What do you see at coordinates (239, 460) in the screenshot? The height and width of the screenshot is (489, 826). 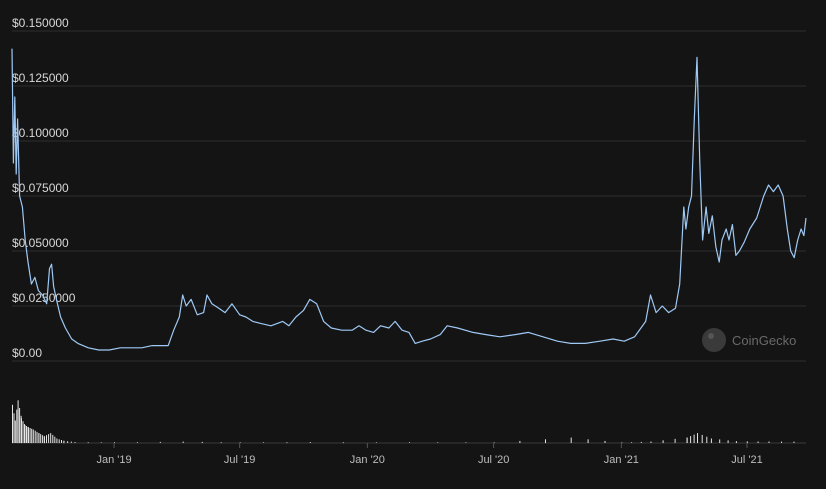 I see `x-tick-label: Jul '19` at bounding box center [239, 460].